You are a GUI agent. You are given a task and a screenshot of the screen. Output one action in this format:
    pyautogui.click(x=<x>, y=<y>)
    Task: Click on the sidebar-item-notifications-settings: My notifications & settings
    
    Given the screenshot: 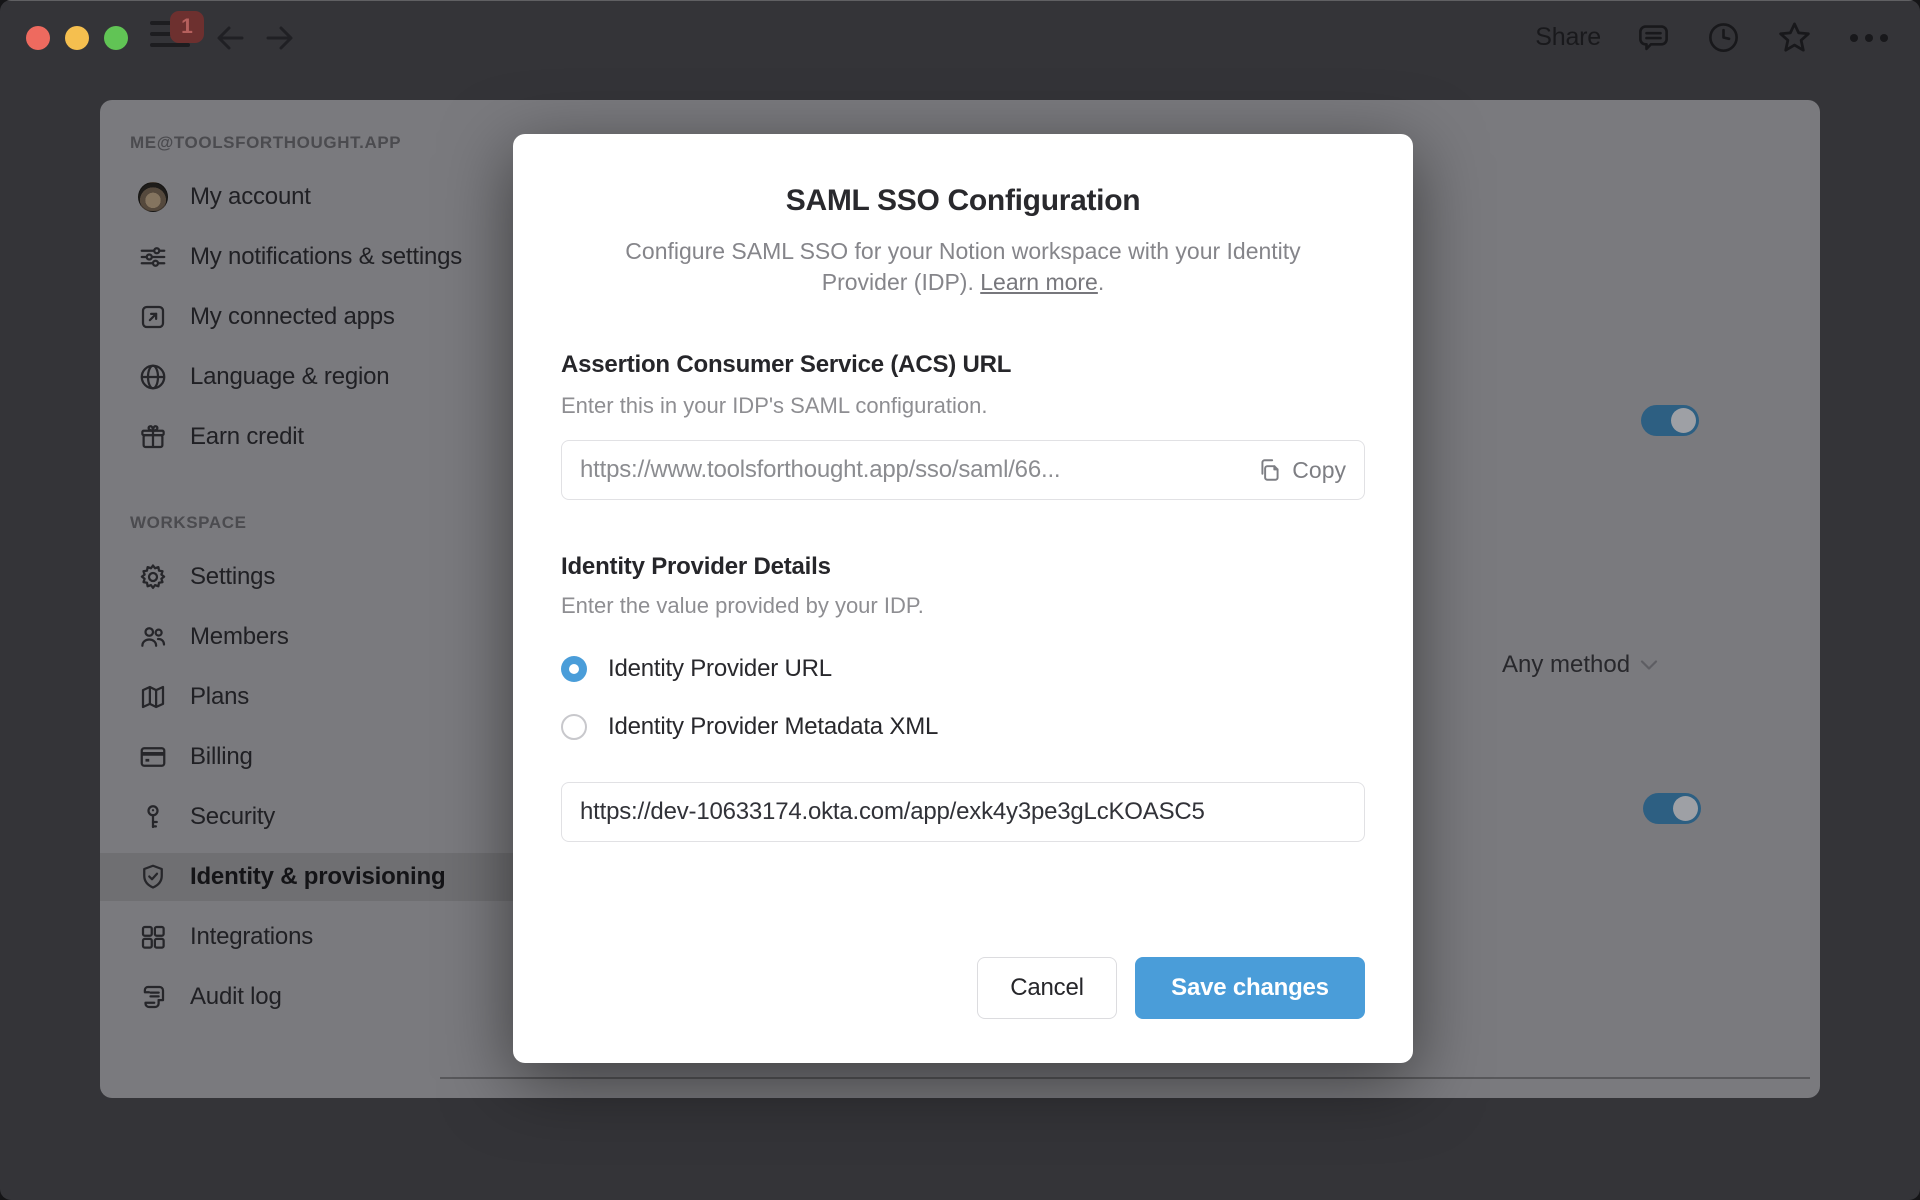 What is the action you would take?
    pyautogui.click(x=315, y=257)
    